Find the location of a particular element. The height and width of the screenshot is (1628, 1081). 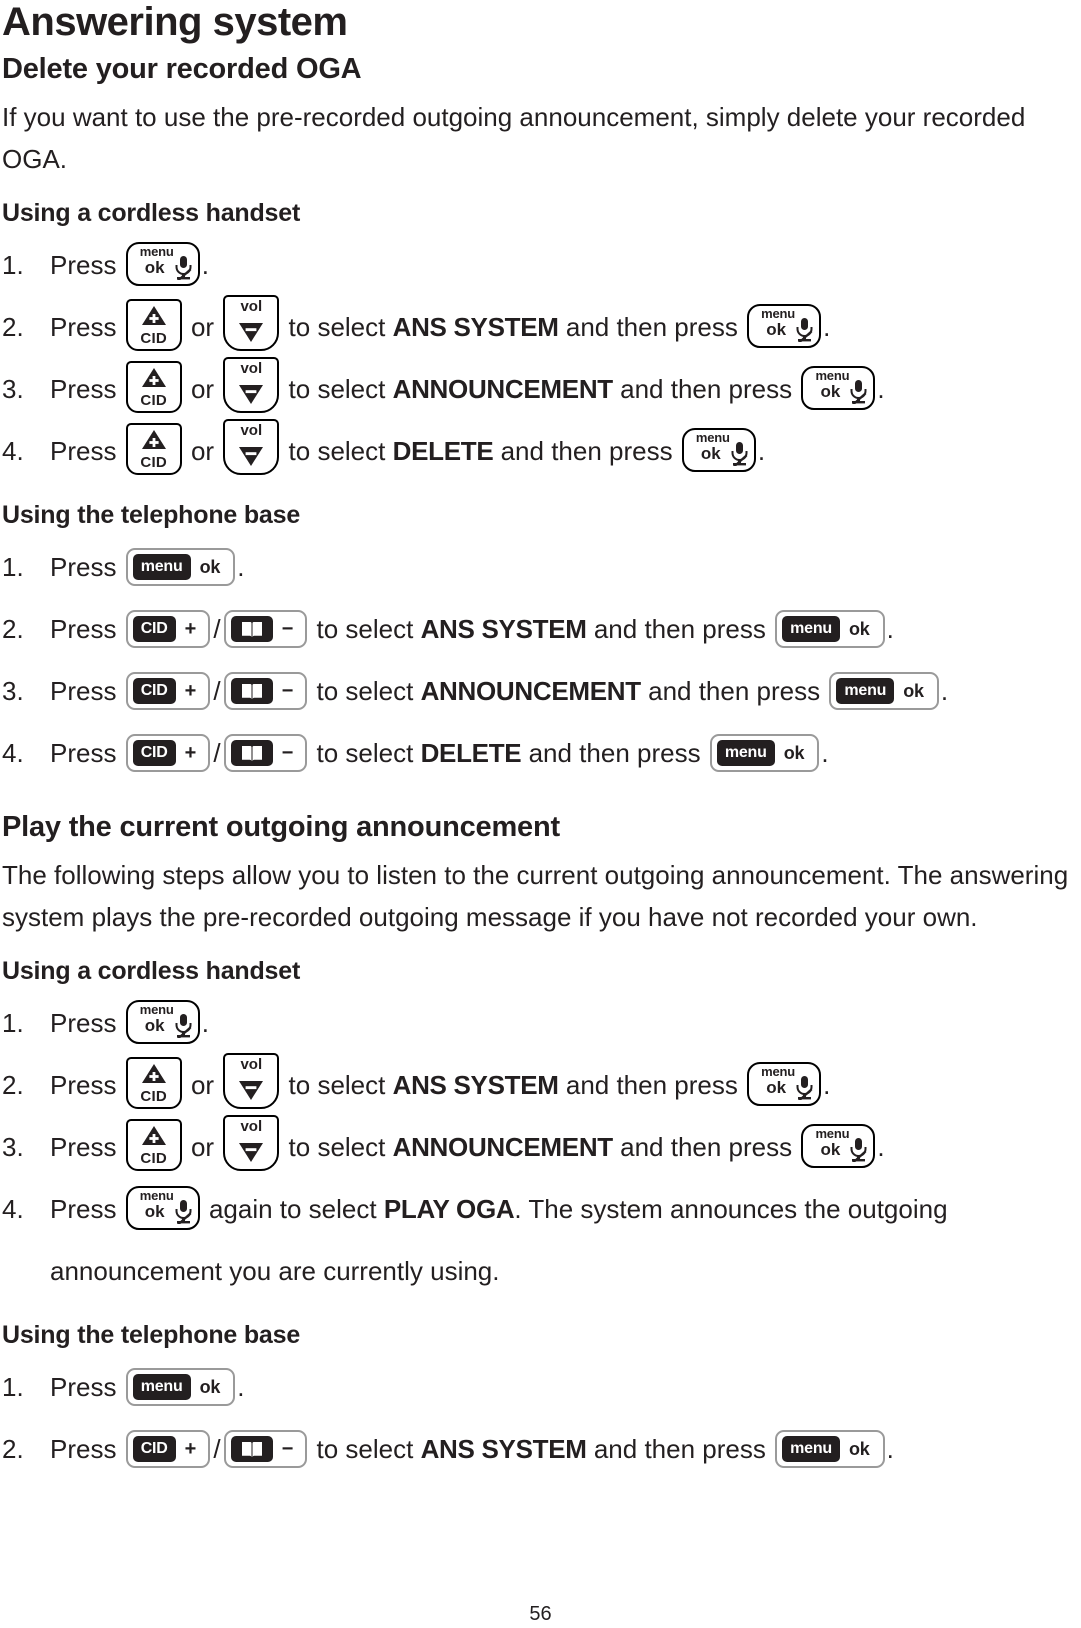

step-or-label: or is located at coordinates (202, 327).